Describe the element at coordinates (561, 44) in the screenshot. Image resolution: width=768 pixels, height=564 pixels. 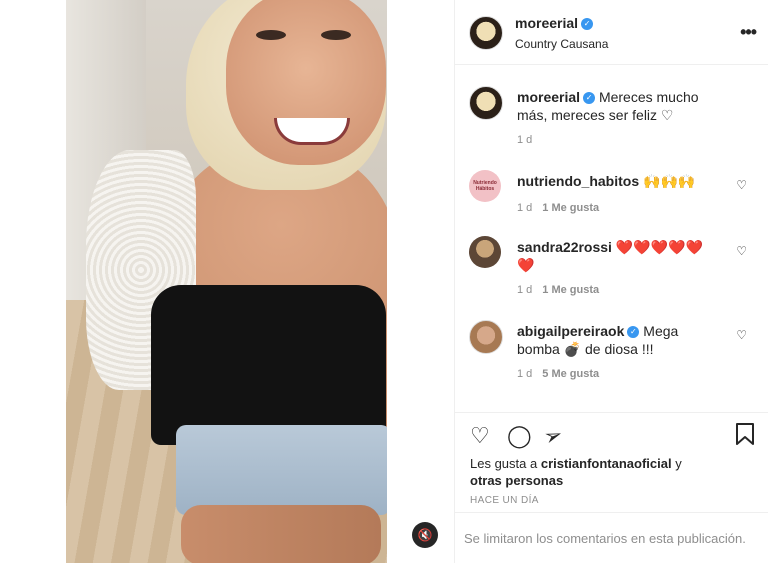
I see `post-location: Country Causana` at that location.